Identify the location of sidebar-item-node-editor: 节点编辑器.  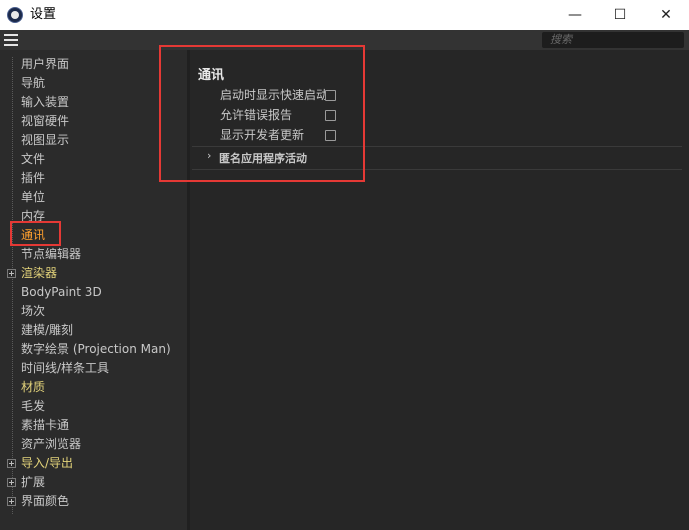
(51, 254).